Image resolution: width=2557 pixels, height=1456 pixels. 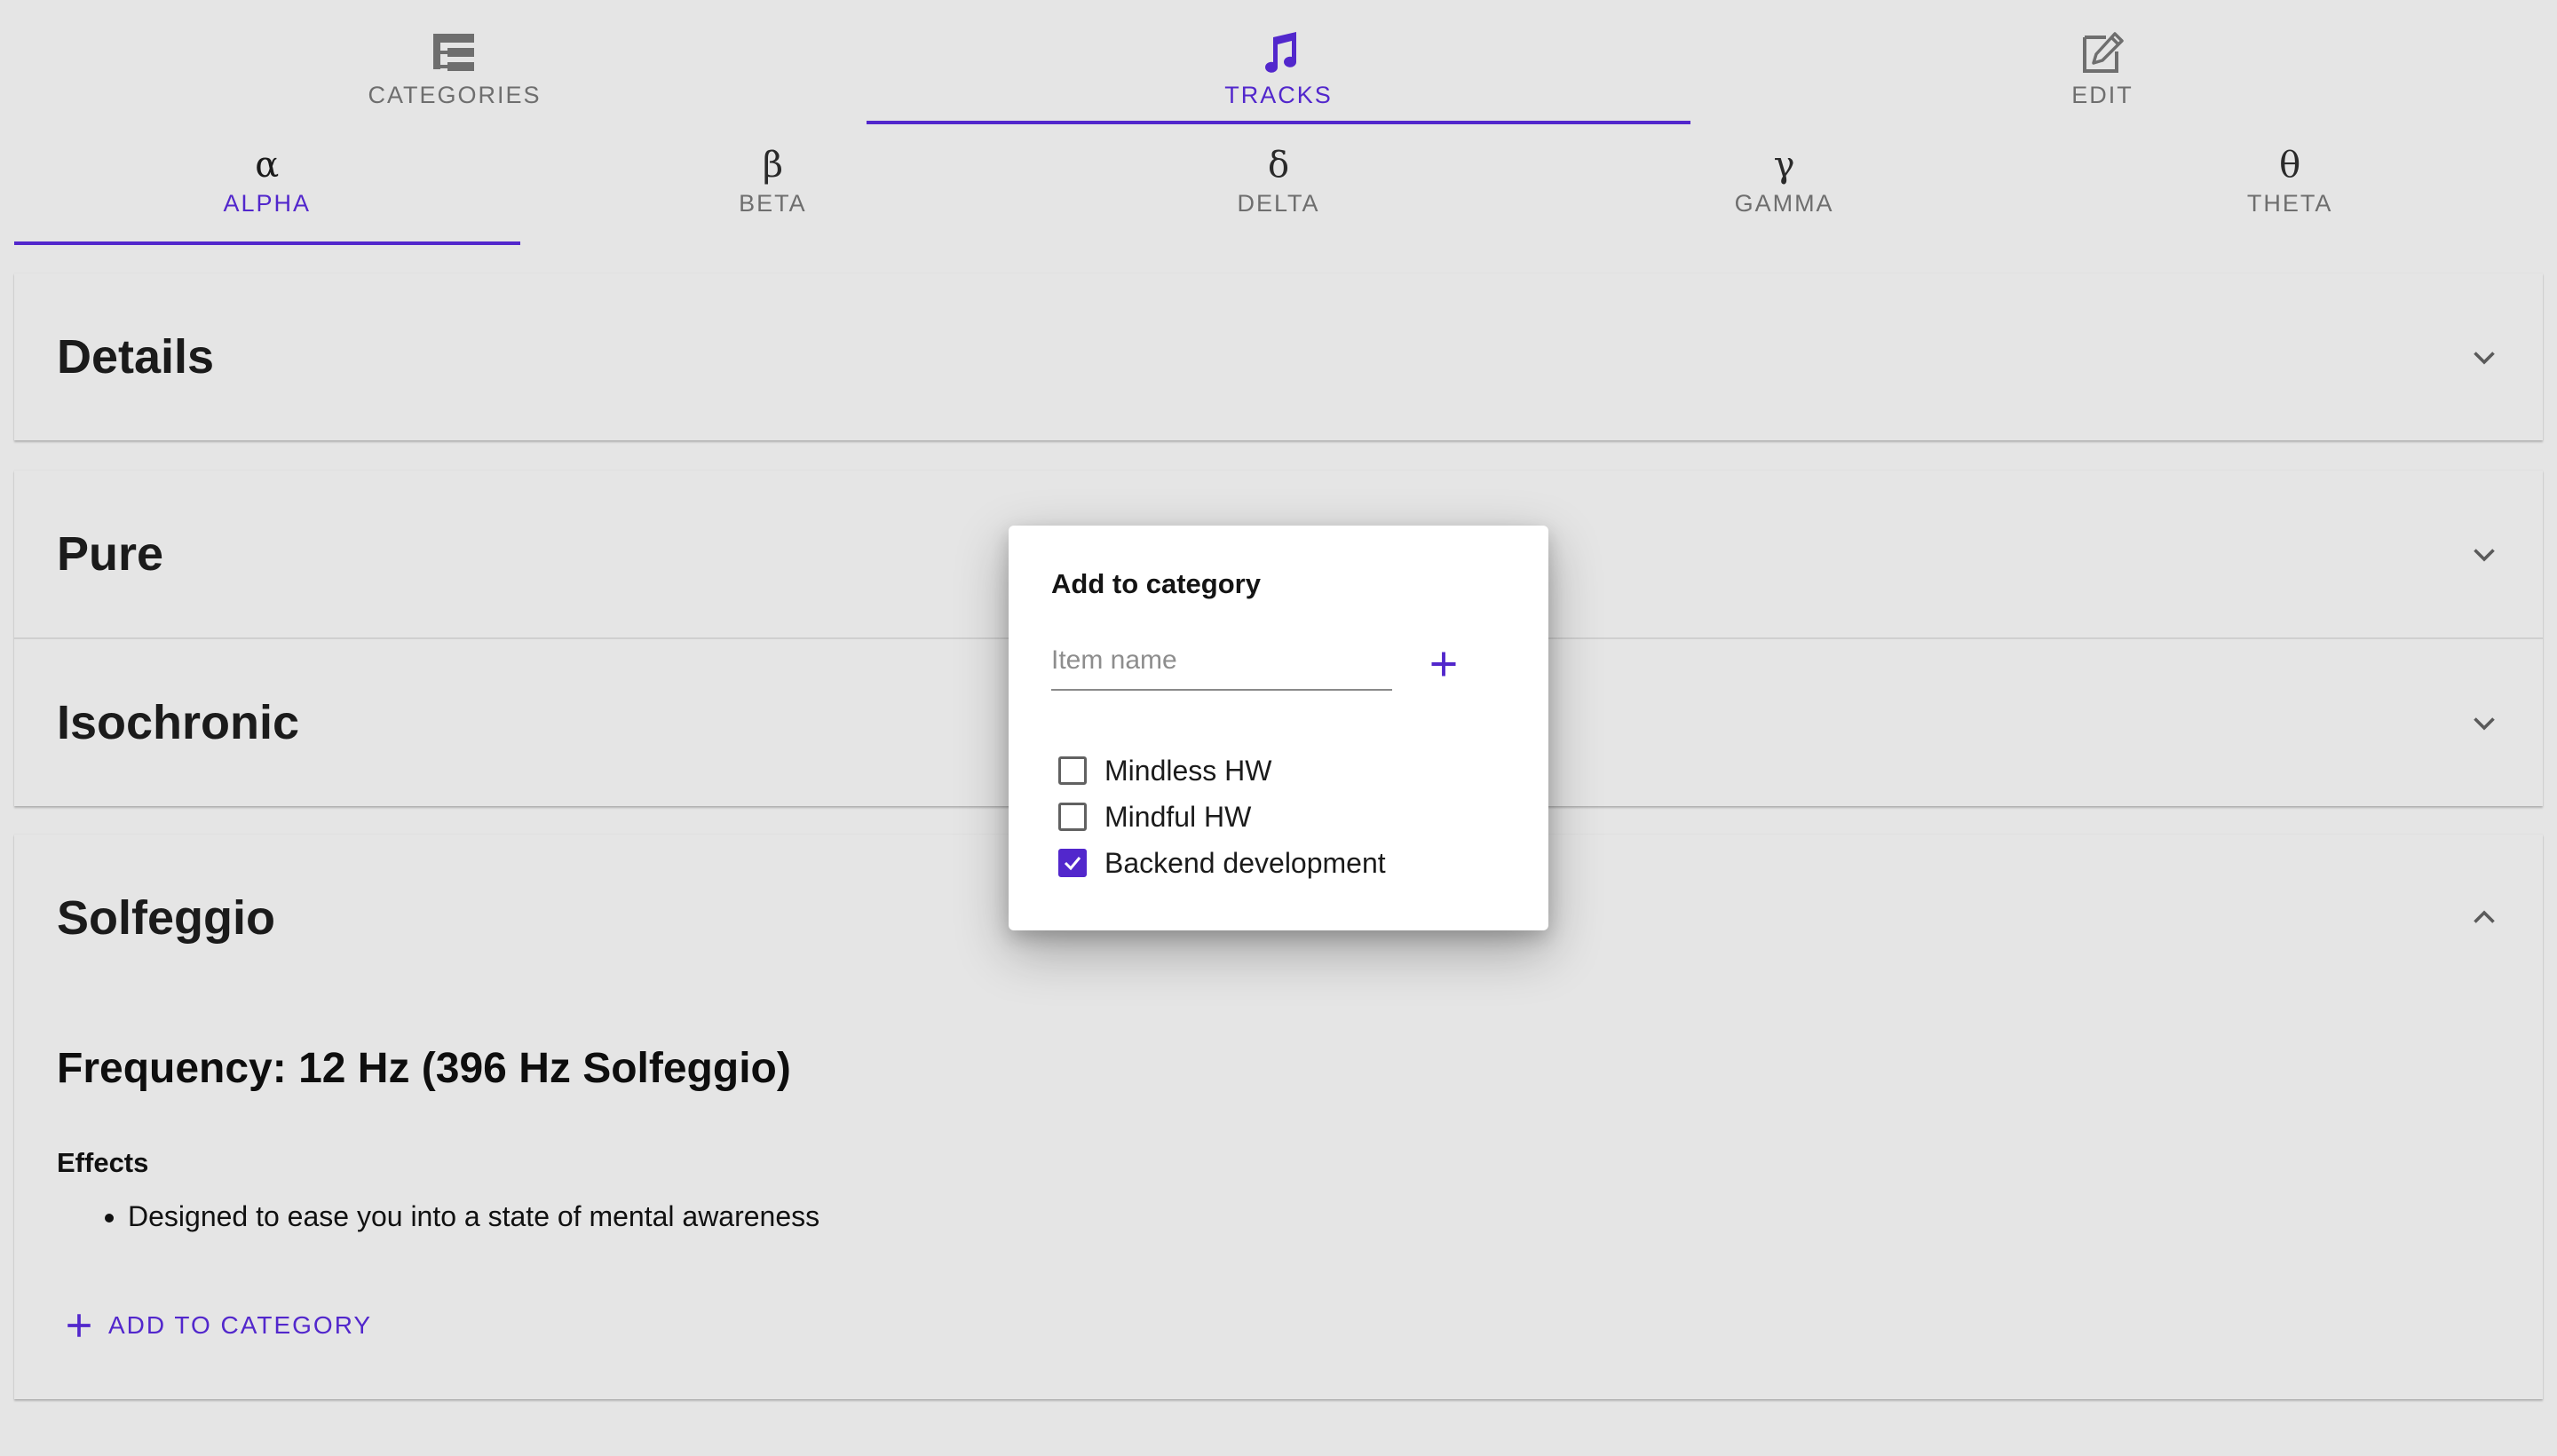 I want to click on tab-theta: θ THETA, so click(x=2290, y=184).